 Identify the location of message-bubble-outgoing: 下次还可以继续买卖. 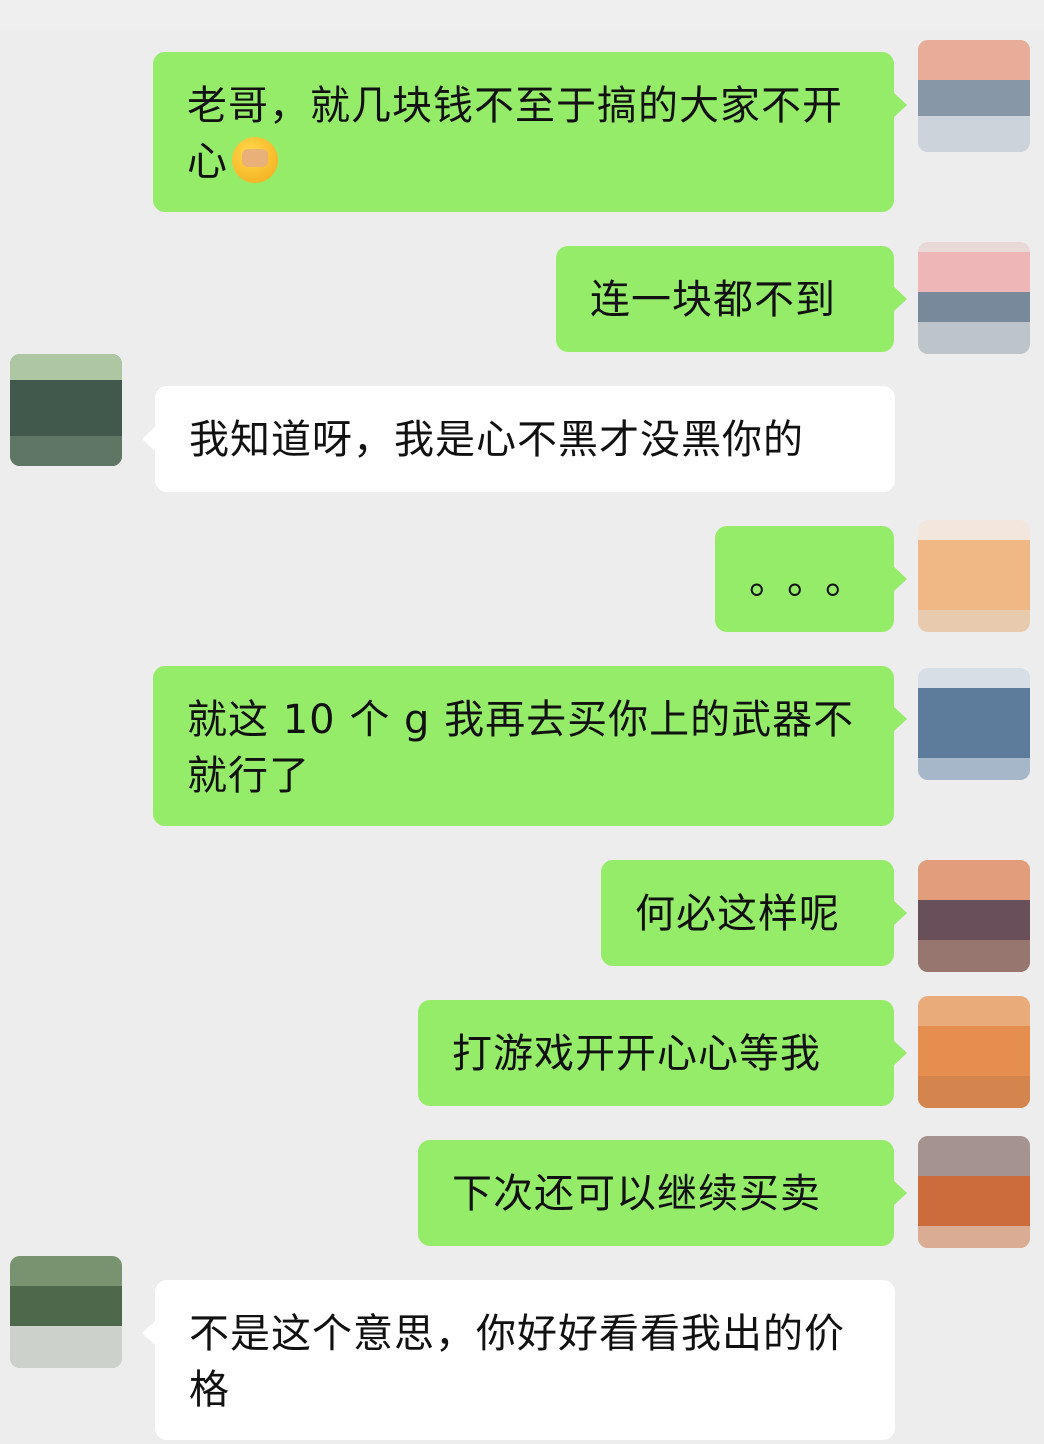
(662, 1193).